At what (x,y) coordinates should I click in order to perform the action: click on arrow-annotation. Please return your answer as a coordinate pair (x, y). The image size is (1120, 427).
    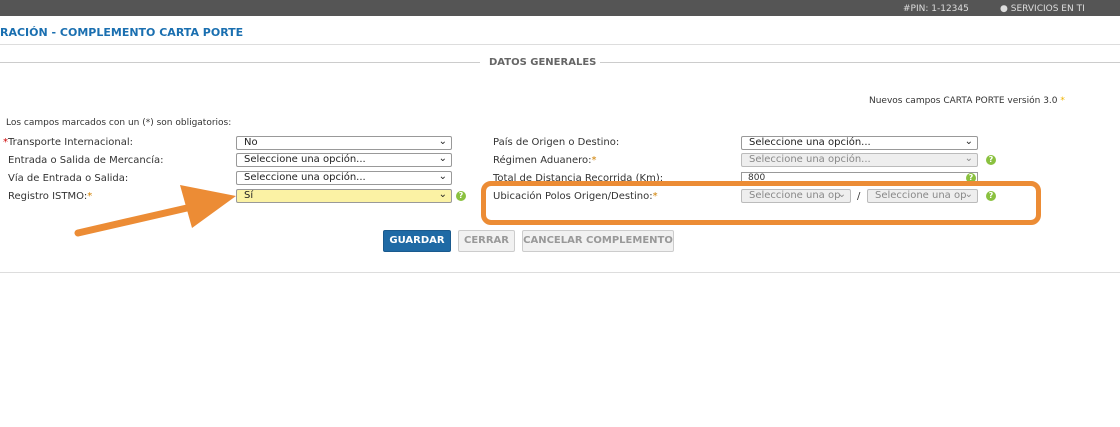
    Looking at the image, I should click on (155, 211).